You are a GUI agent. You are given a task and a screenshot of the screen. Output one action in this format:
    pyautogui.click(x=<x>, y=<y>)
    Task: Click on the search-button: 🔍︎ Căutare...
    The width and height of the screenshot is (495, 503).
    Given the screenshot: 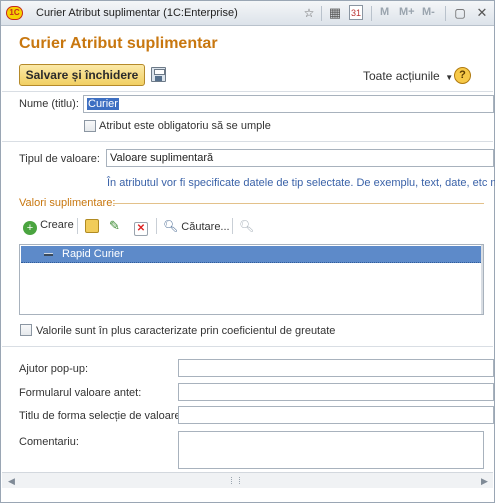 What is the action you would take?
    pyautogui.click(x=196, y=226)
    